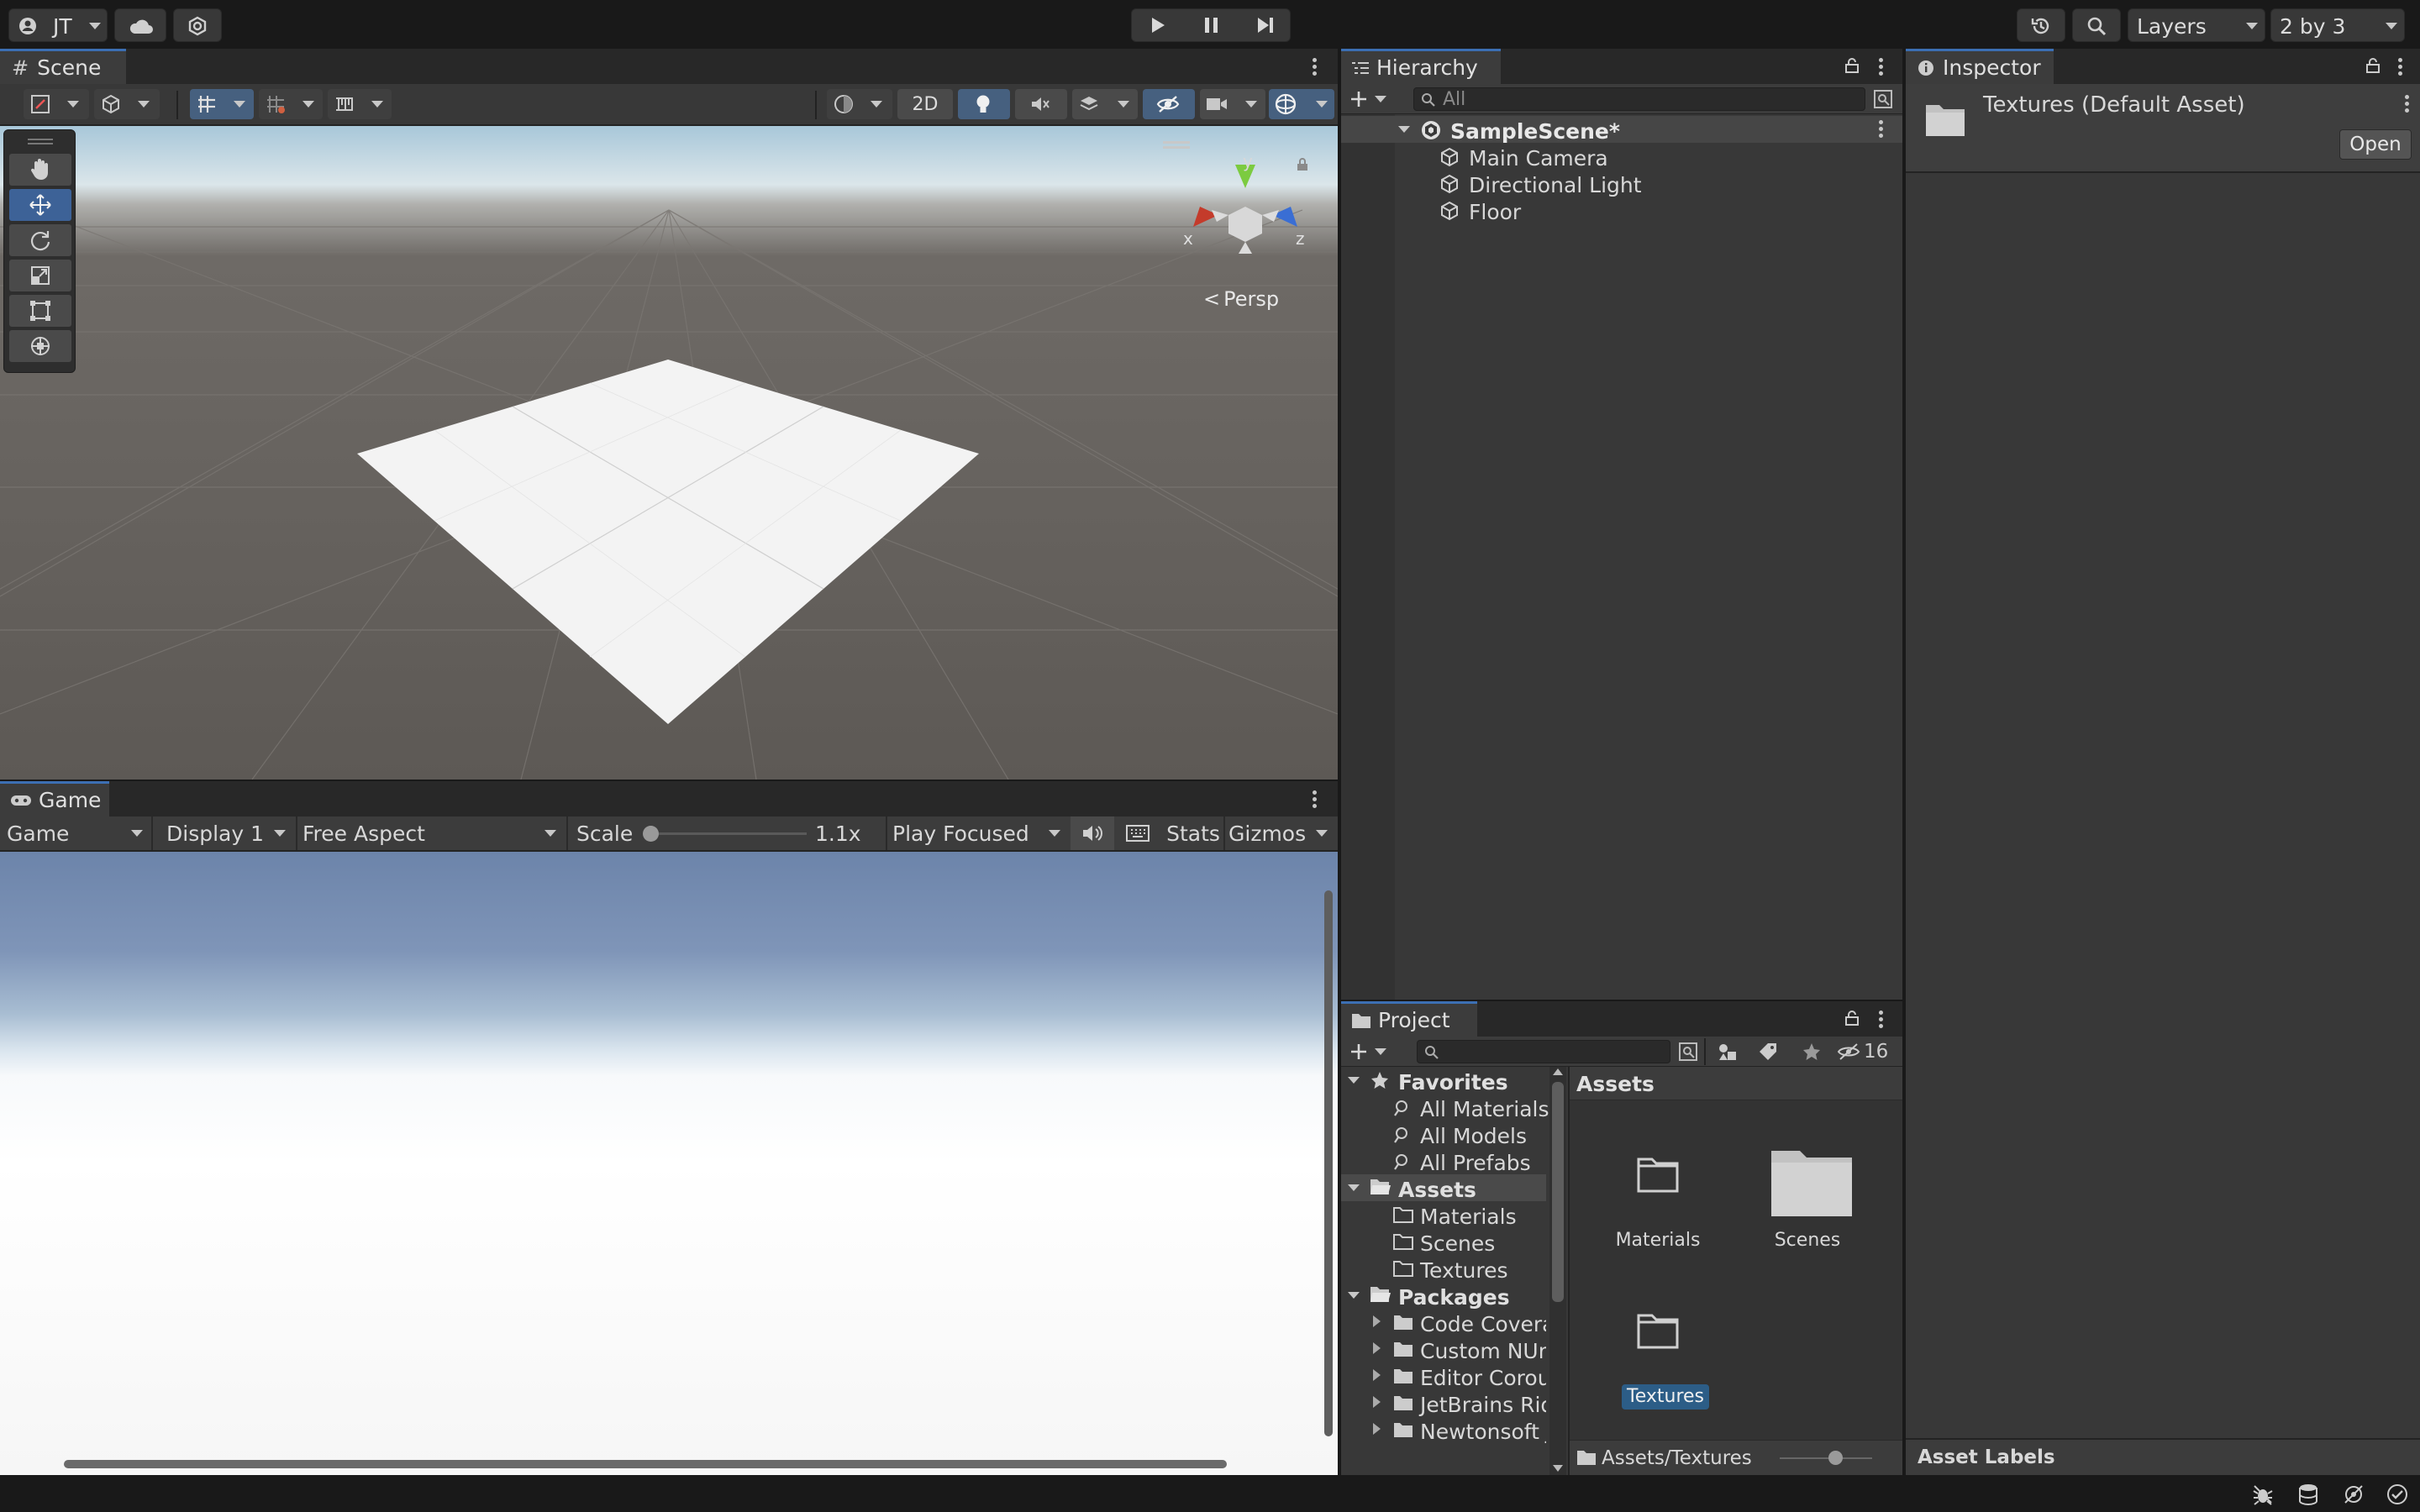  I want to click on hierarchy-item: Main Camera, so click(1630, 157).